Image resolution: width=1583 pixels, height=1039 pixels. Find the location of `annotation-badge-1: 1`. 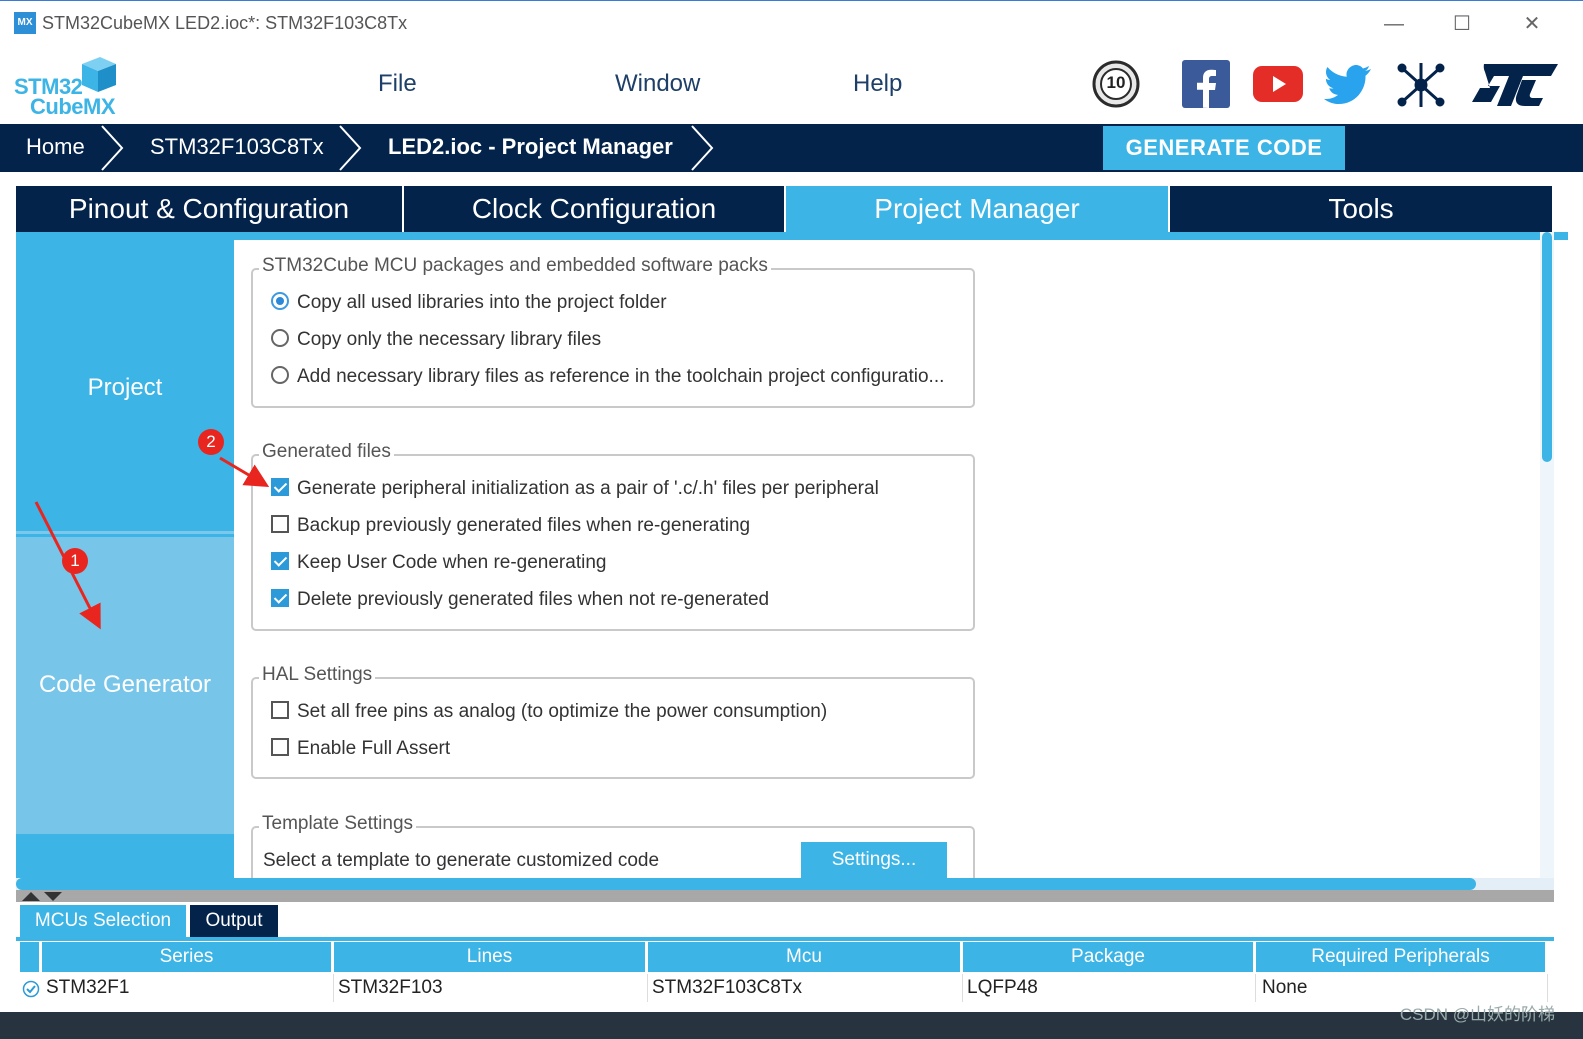

annotation-badge-1: 1 is located at coordinates (75, 561).